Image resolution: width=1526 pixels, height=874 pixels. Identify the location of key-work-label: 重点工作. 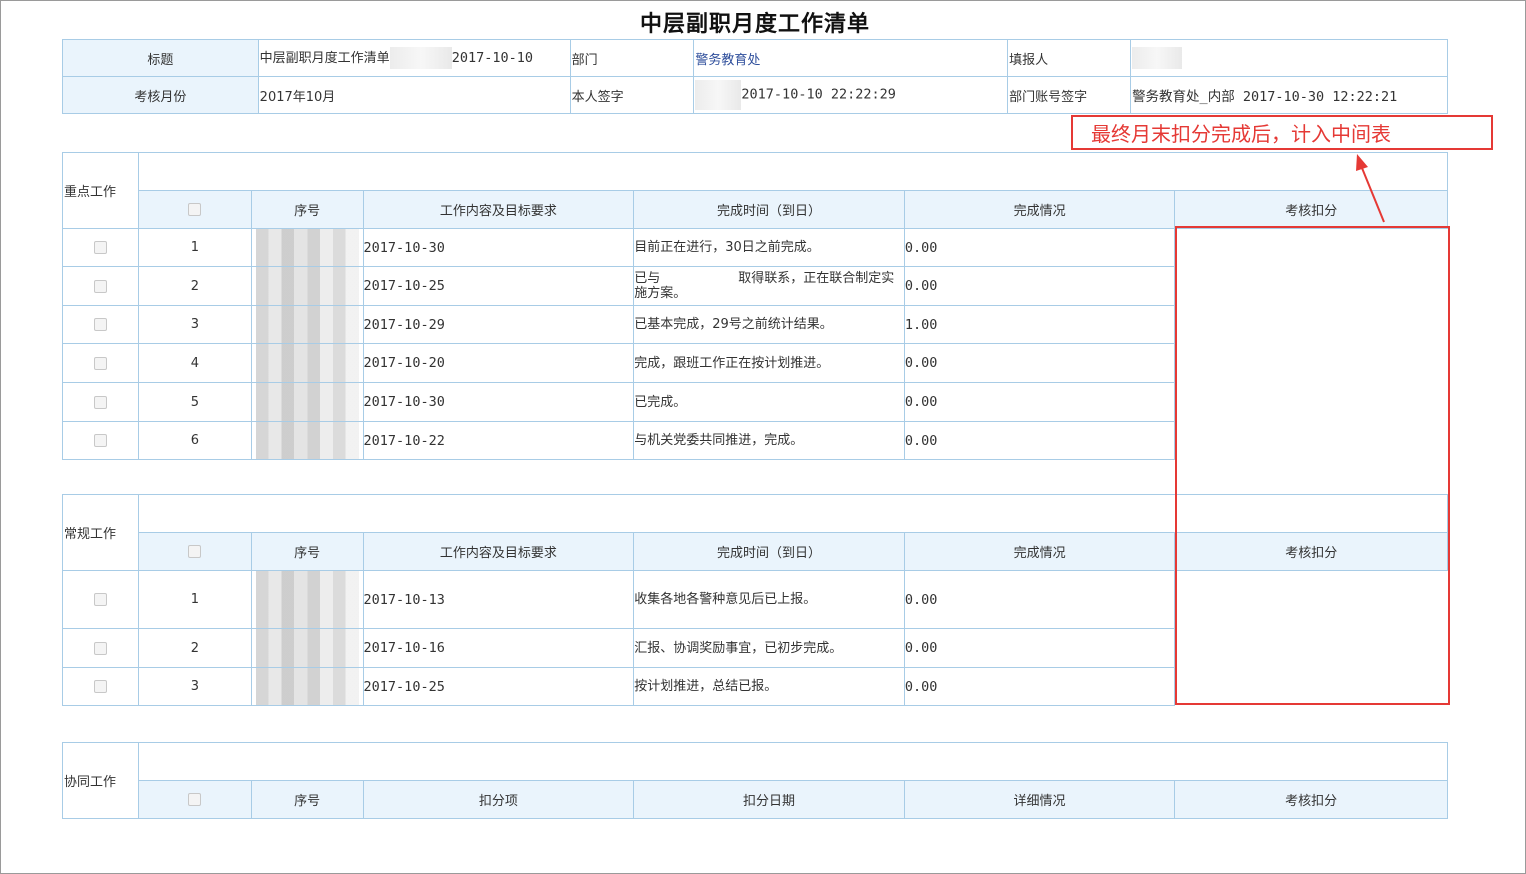
(100, 190).